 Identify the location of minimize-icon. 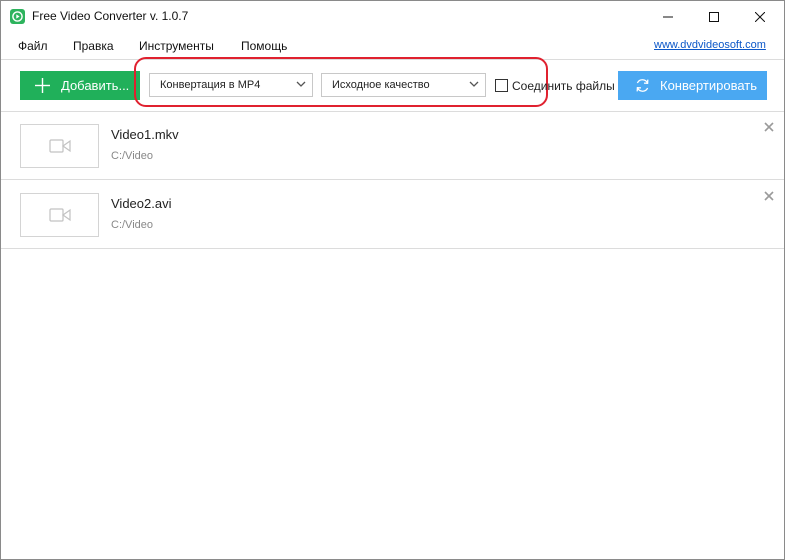
(668, 16).